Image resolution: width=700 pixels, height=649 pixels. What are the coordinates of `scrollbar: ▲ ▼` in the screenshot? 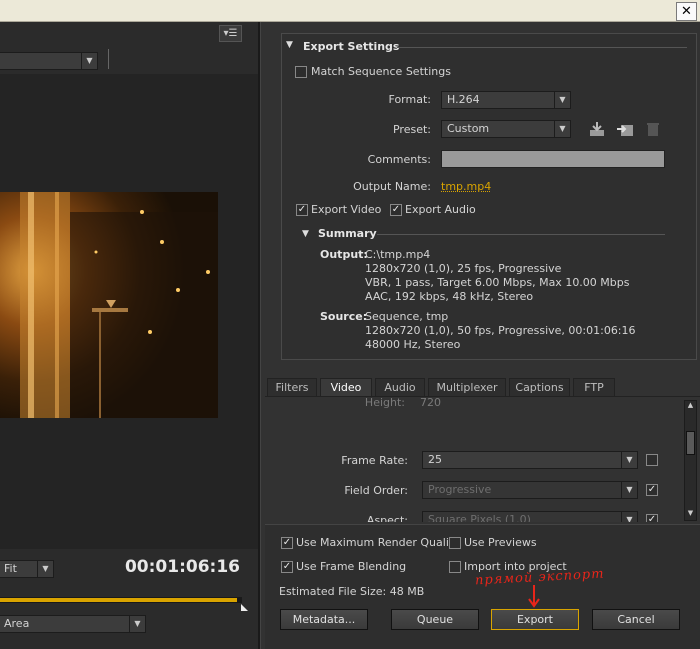 It's located at (690, 460).